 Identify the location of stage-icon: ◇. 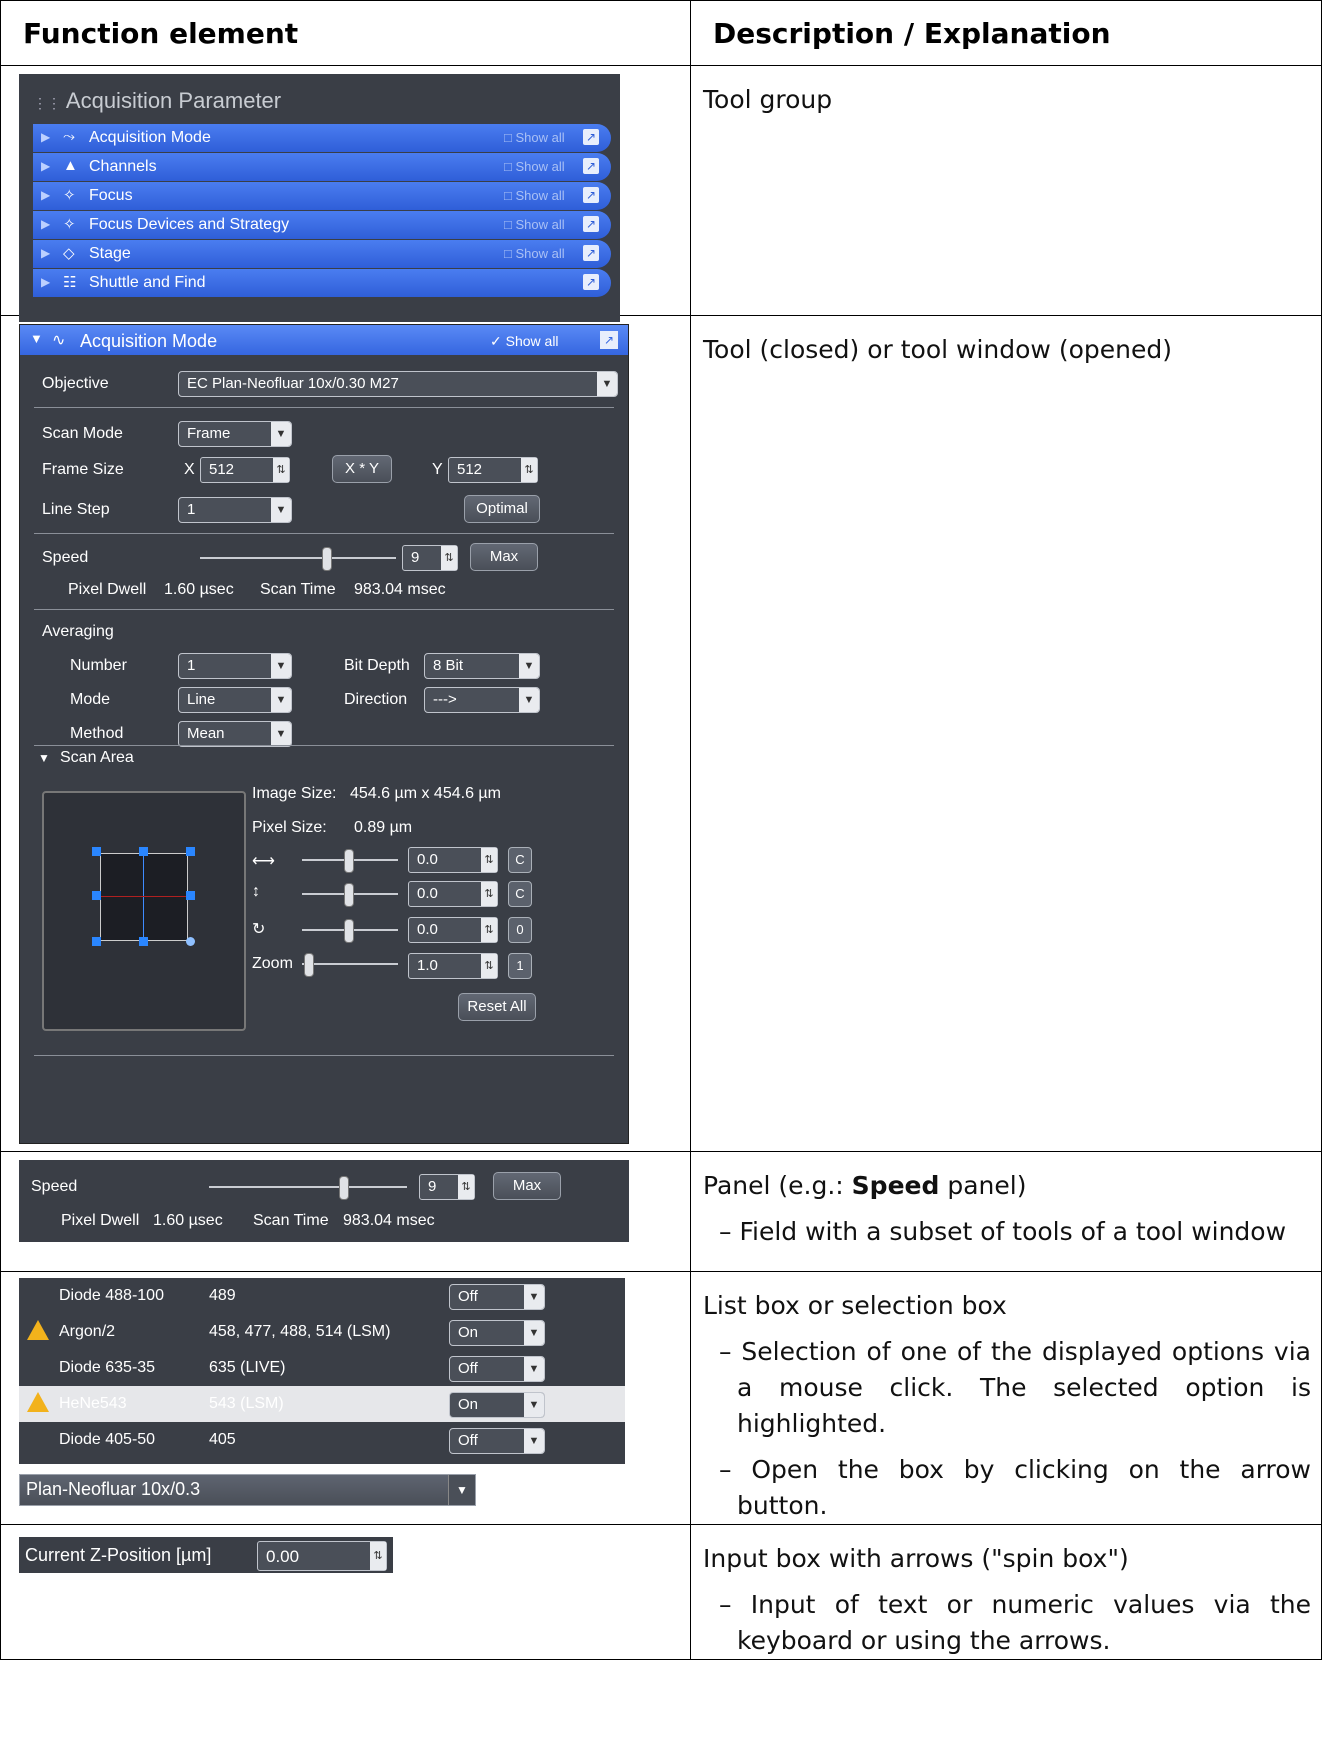
(69, 253).